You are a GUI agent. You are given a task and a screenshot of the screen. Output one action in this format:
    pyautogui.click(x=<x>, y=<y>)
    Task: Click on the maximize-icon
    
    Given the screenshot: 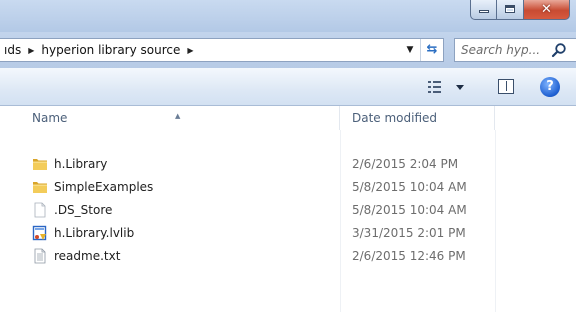 What is the action you would take?
    pyautogui.click(x=510, y=9)
    